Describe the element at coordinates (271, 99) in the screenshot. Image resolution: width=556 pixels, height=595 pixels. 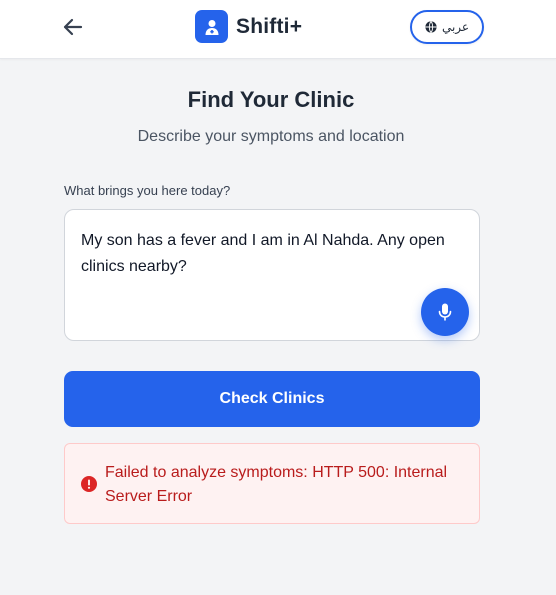
I see `page-title: Find Your Clinic` at that location.